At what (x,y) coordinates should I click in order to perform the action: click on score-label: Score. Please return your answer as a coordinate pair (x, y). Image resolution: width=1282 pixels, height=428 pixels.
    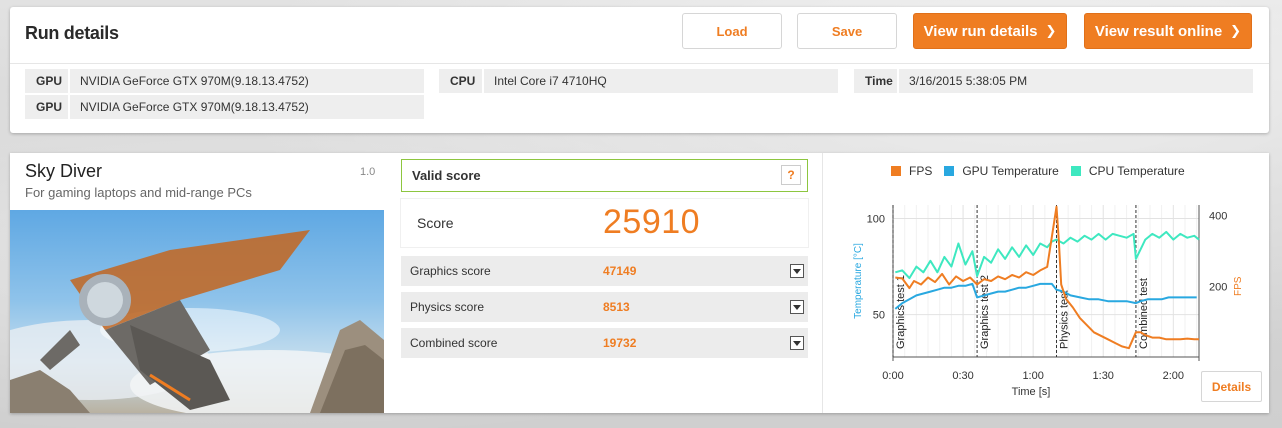
    Looking at the image, I should click on (435, 223).